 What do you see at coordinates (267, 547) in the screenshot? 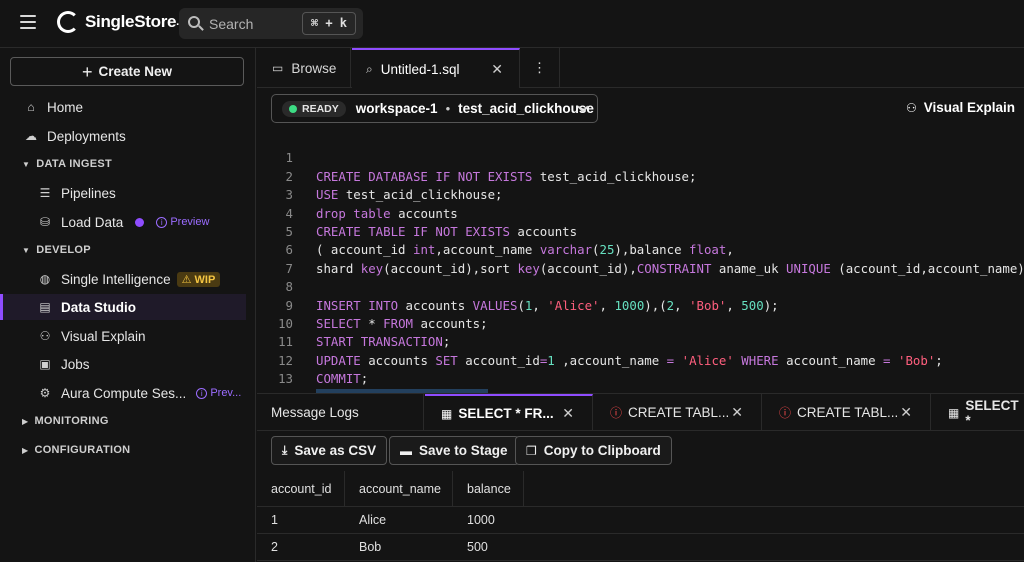
I see `cell-account-id: 2` at bounding box center [267, 547].